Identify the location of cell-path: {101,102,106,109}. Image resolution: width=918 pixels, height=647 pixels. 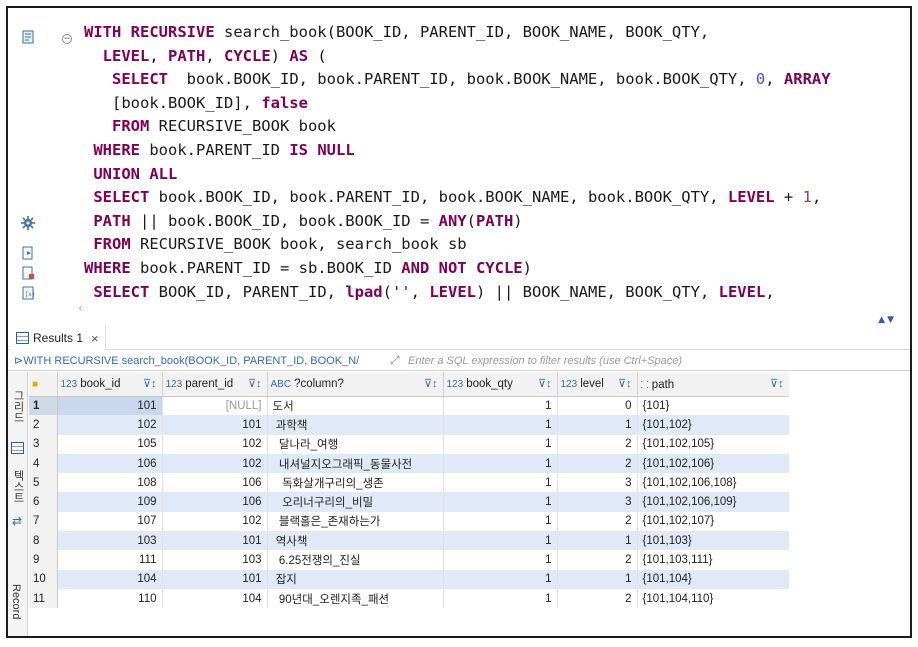
(713, 502).